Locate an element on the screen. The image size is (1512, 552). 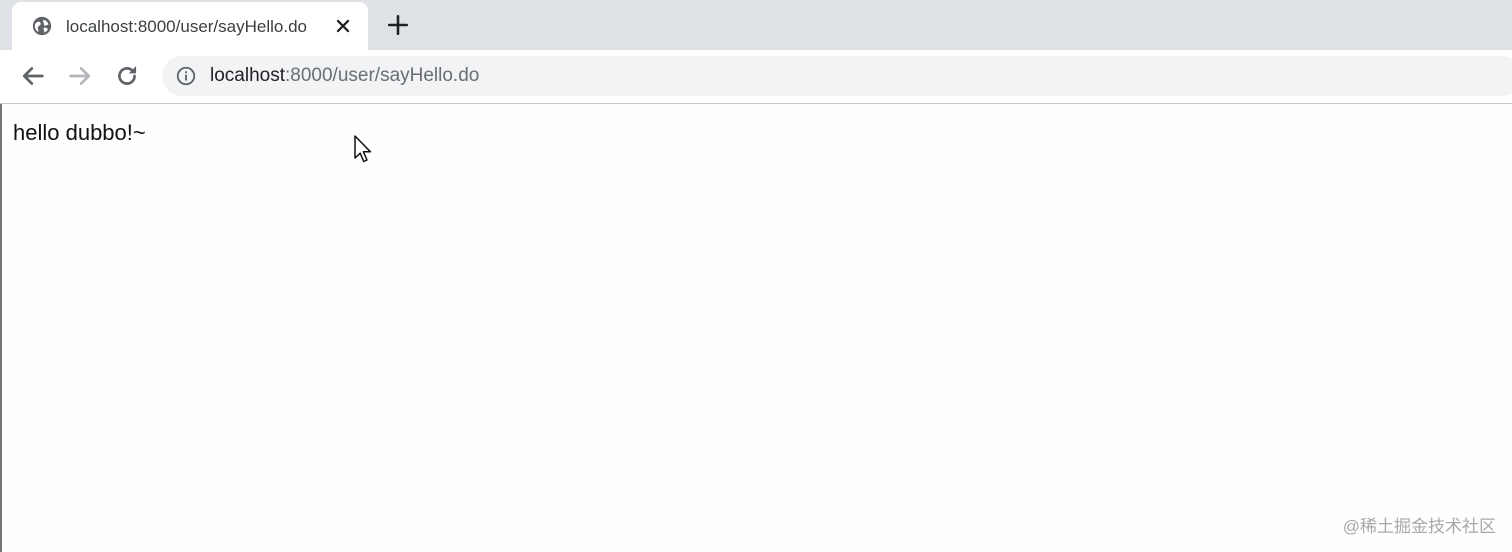
mouse-cursor-icon is located at coordinates (363, 149).